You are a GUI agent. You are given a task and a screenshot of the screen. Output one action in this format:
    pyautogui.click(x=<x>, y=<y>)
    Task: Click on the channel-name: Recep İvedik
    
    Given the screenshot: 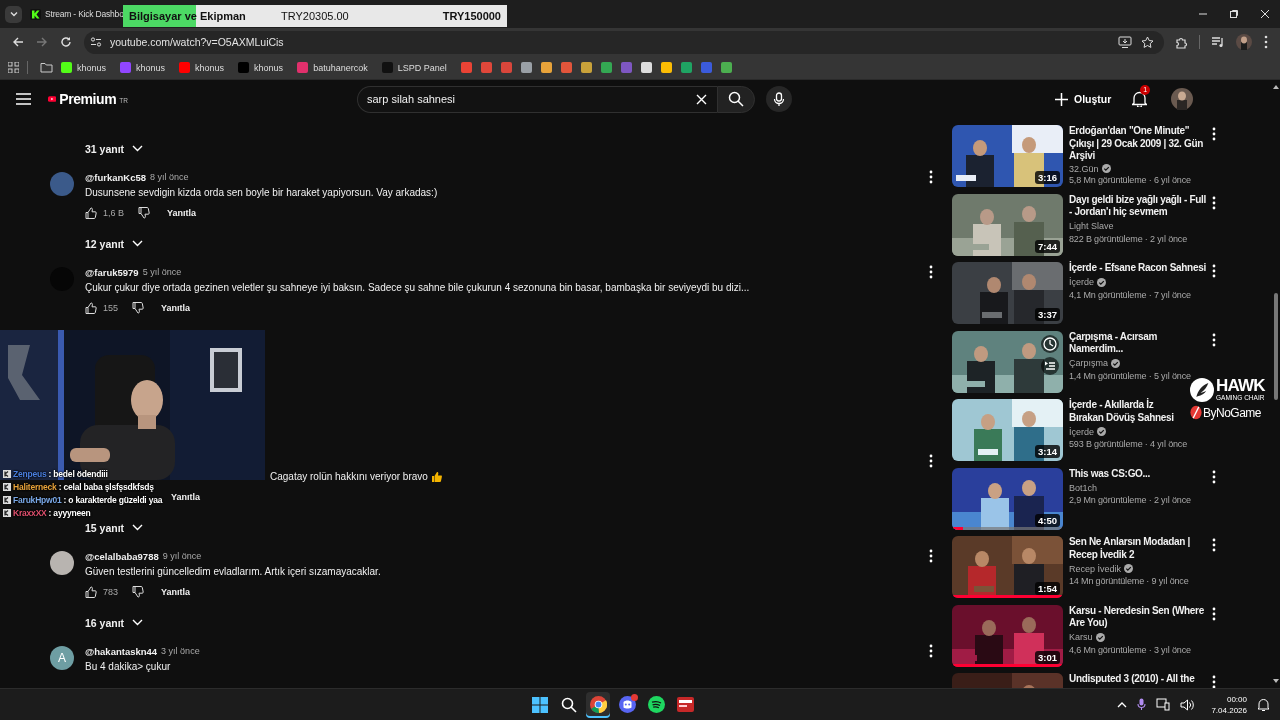 What is the action you would take?
    pyautogui.click(x=1095, y=568)
    